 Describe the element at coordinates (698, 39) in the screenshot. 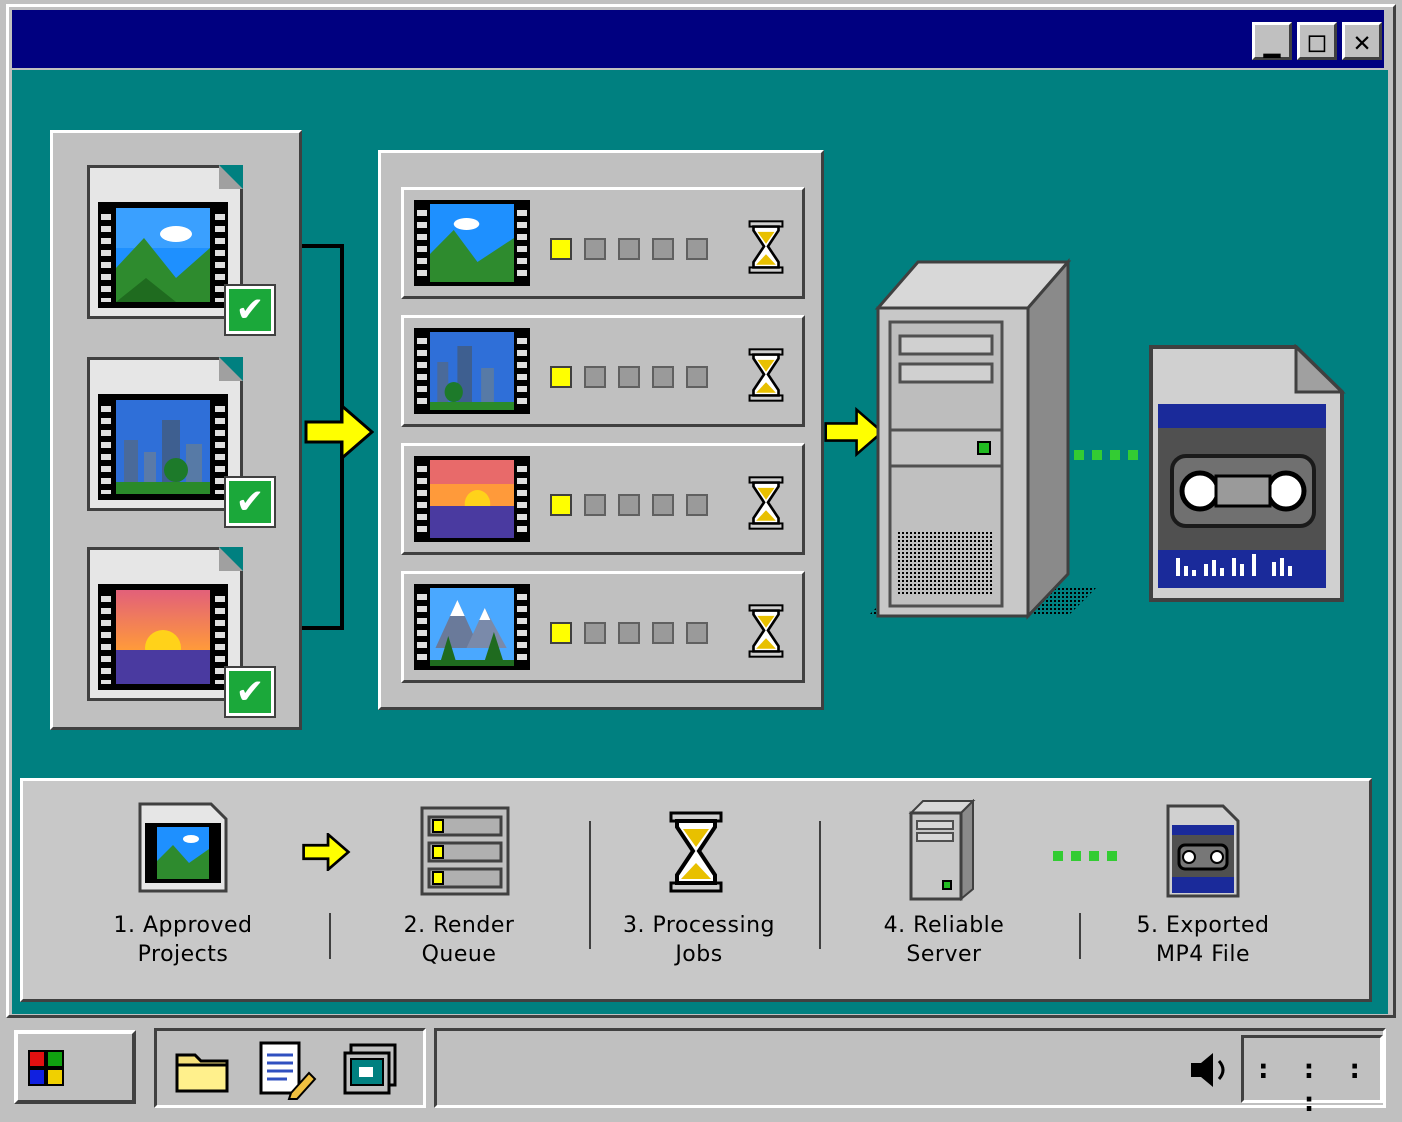

I see `title-bar: ▁ □ ✕` at that location.